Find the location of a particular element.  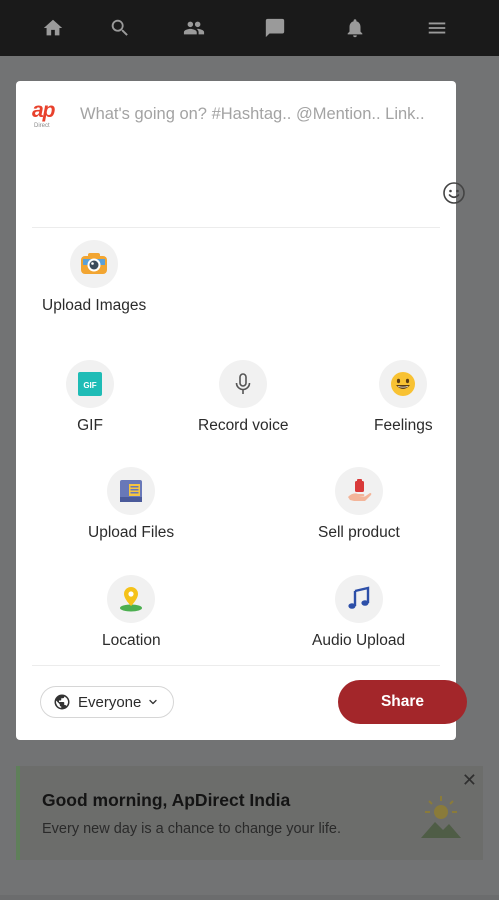

camera-icon is located at coordinates (94, 264).